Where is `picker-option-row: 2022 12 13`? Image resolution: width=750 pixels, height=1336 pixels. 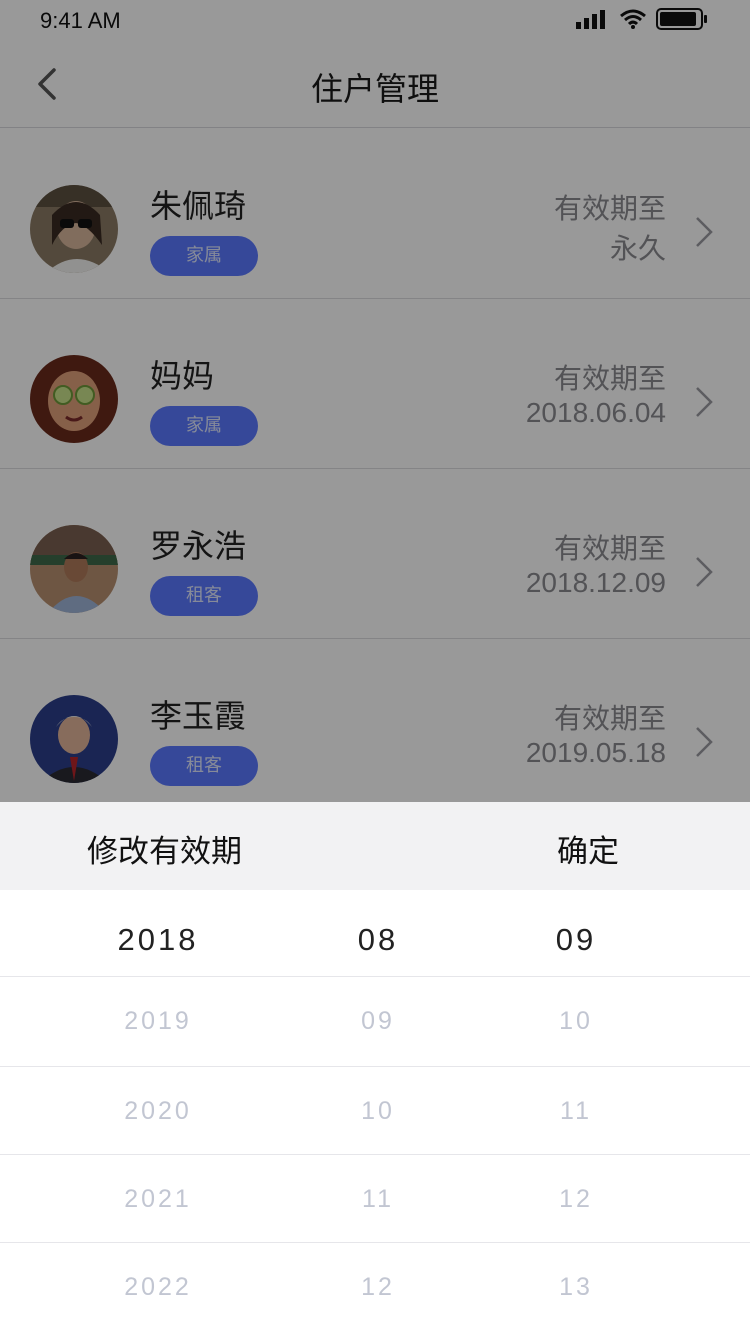
picker-option-row: 2022 12 13 is located at coordinates (375, 1289).